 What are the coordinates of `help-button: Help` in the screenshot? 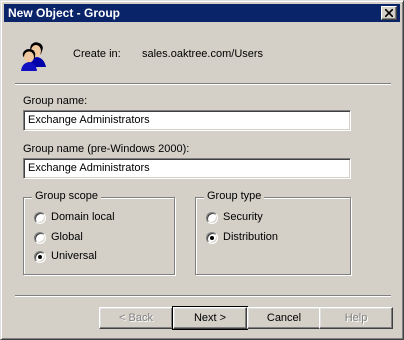 It's located at (356, 318).